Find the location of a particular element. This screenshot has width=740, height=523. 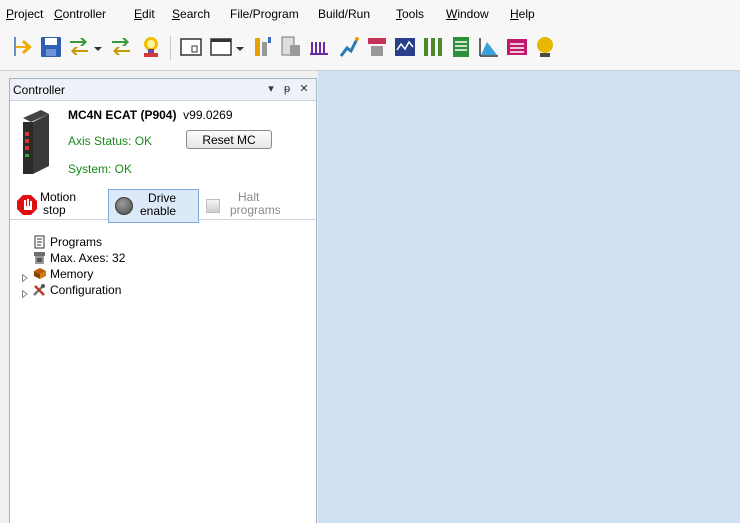

drive-enable-label: Drive enable is located at coordinates (158, 205).